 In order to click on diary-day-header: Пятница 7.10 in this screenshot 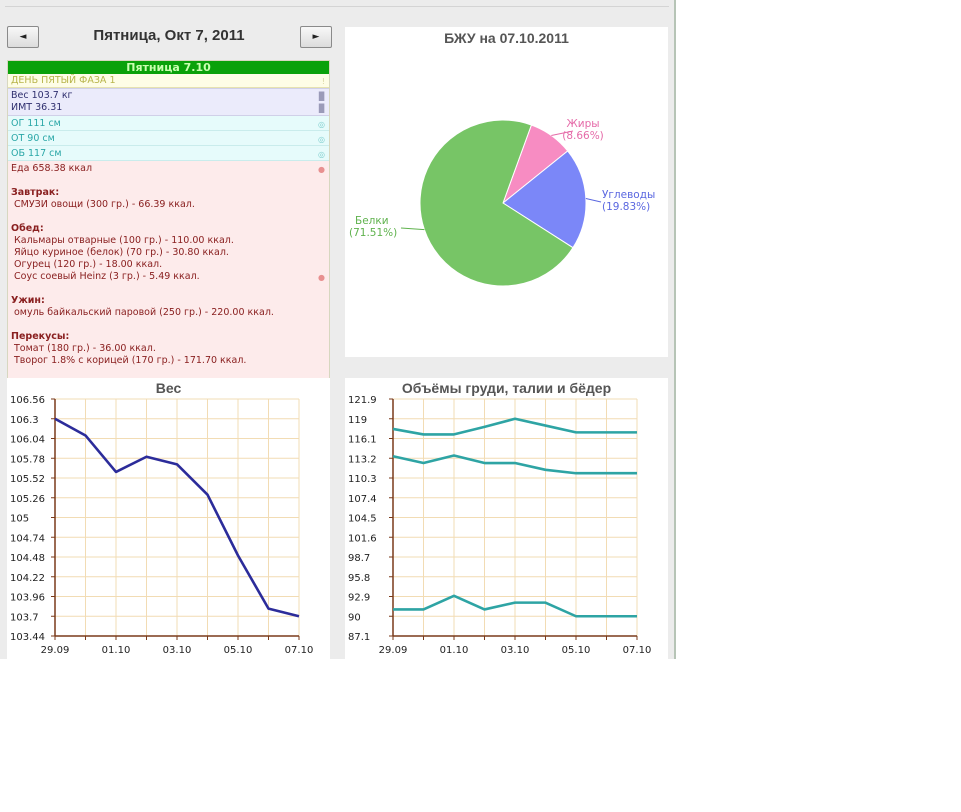, I will do `click(168, 67)`.